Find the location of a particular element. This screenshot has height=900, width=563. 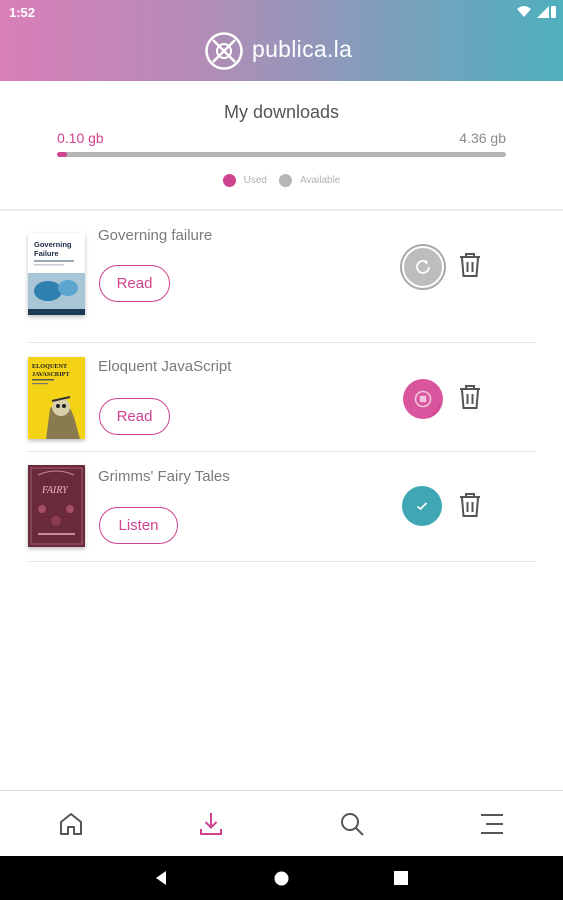

recents-icon is located at coordinates (401, 878).